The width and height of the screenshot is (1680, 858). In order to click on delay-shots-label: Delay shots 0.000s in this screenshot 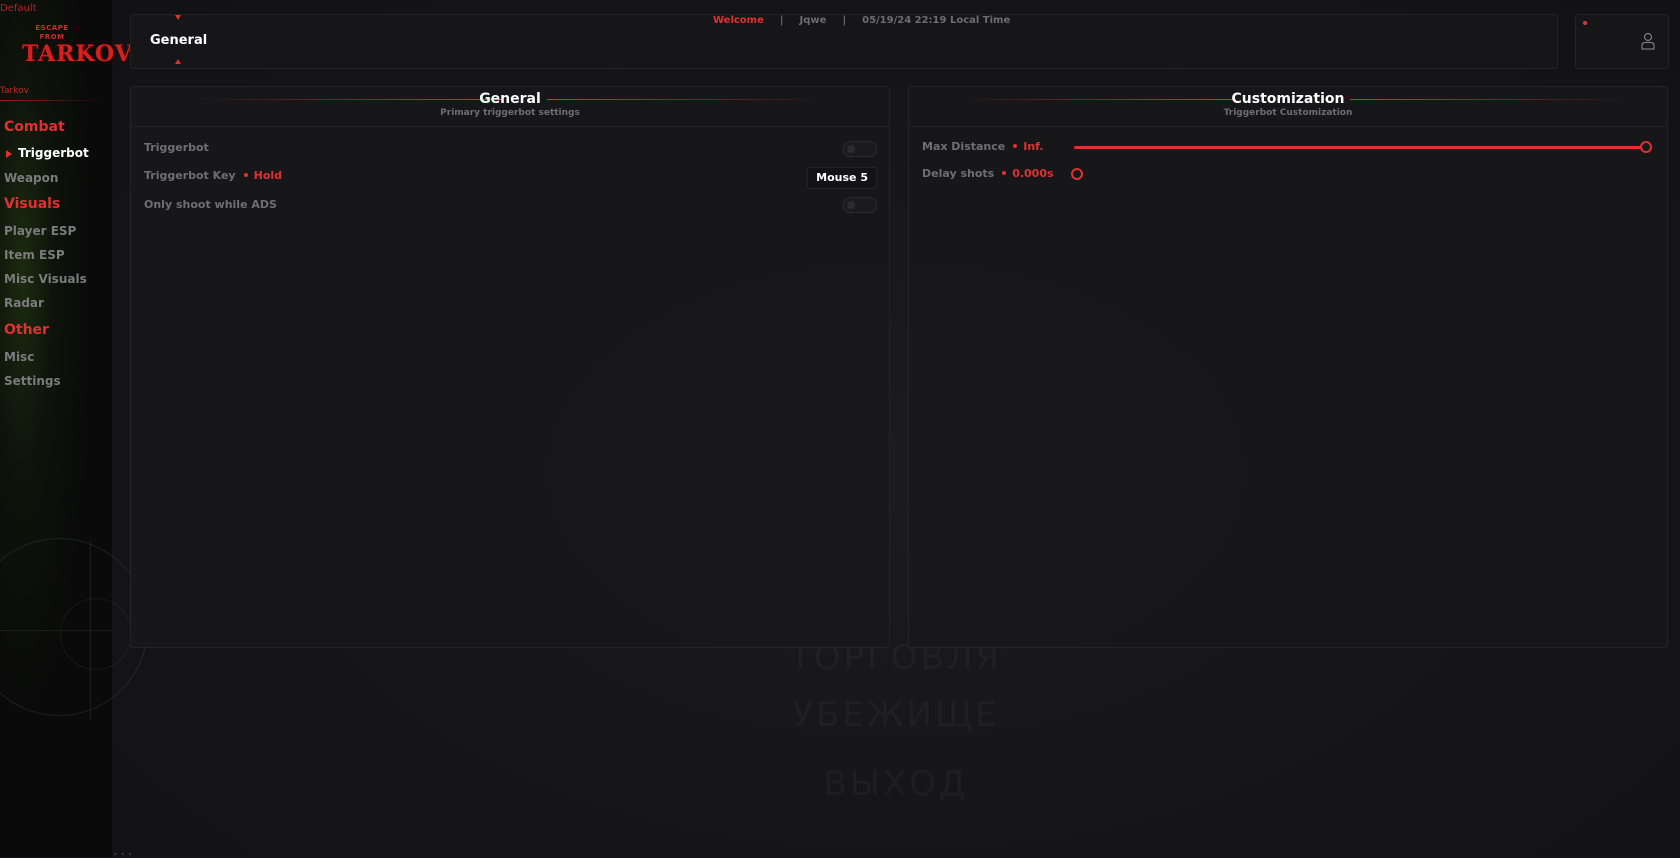, I will do `click(988, 173)`.